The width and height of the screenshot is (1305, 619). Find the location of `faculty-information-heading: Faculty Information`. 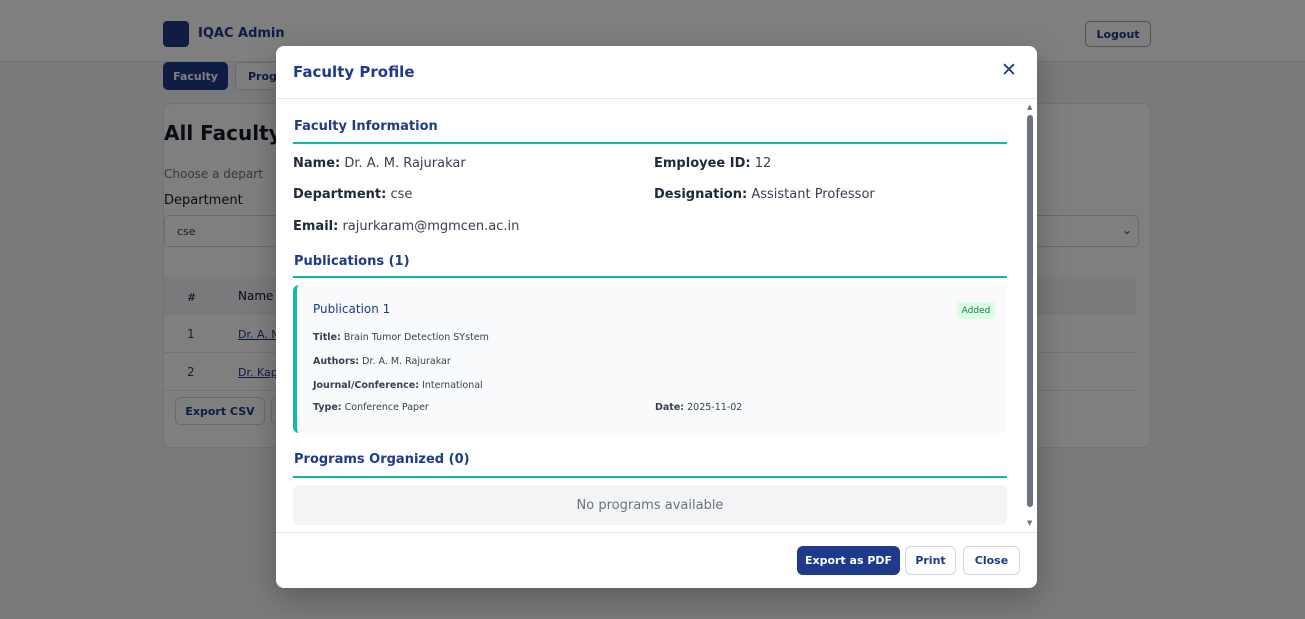

faculty-information-heading: Faculty Information is located at coordinates (366, 126).